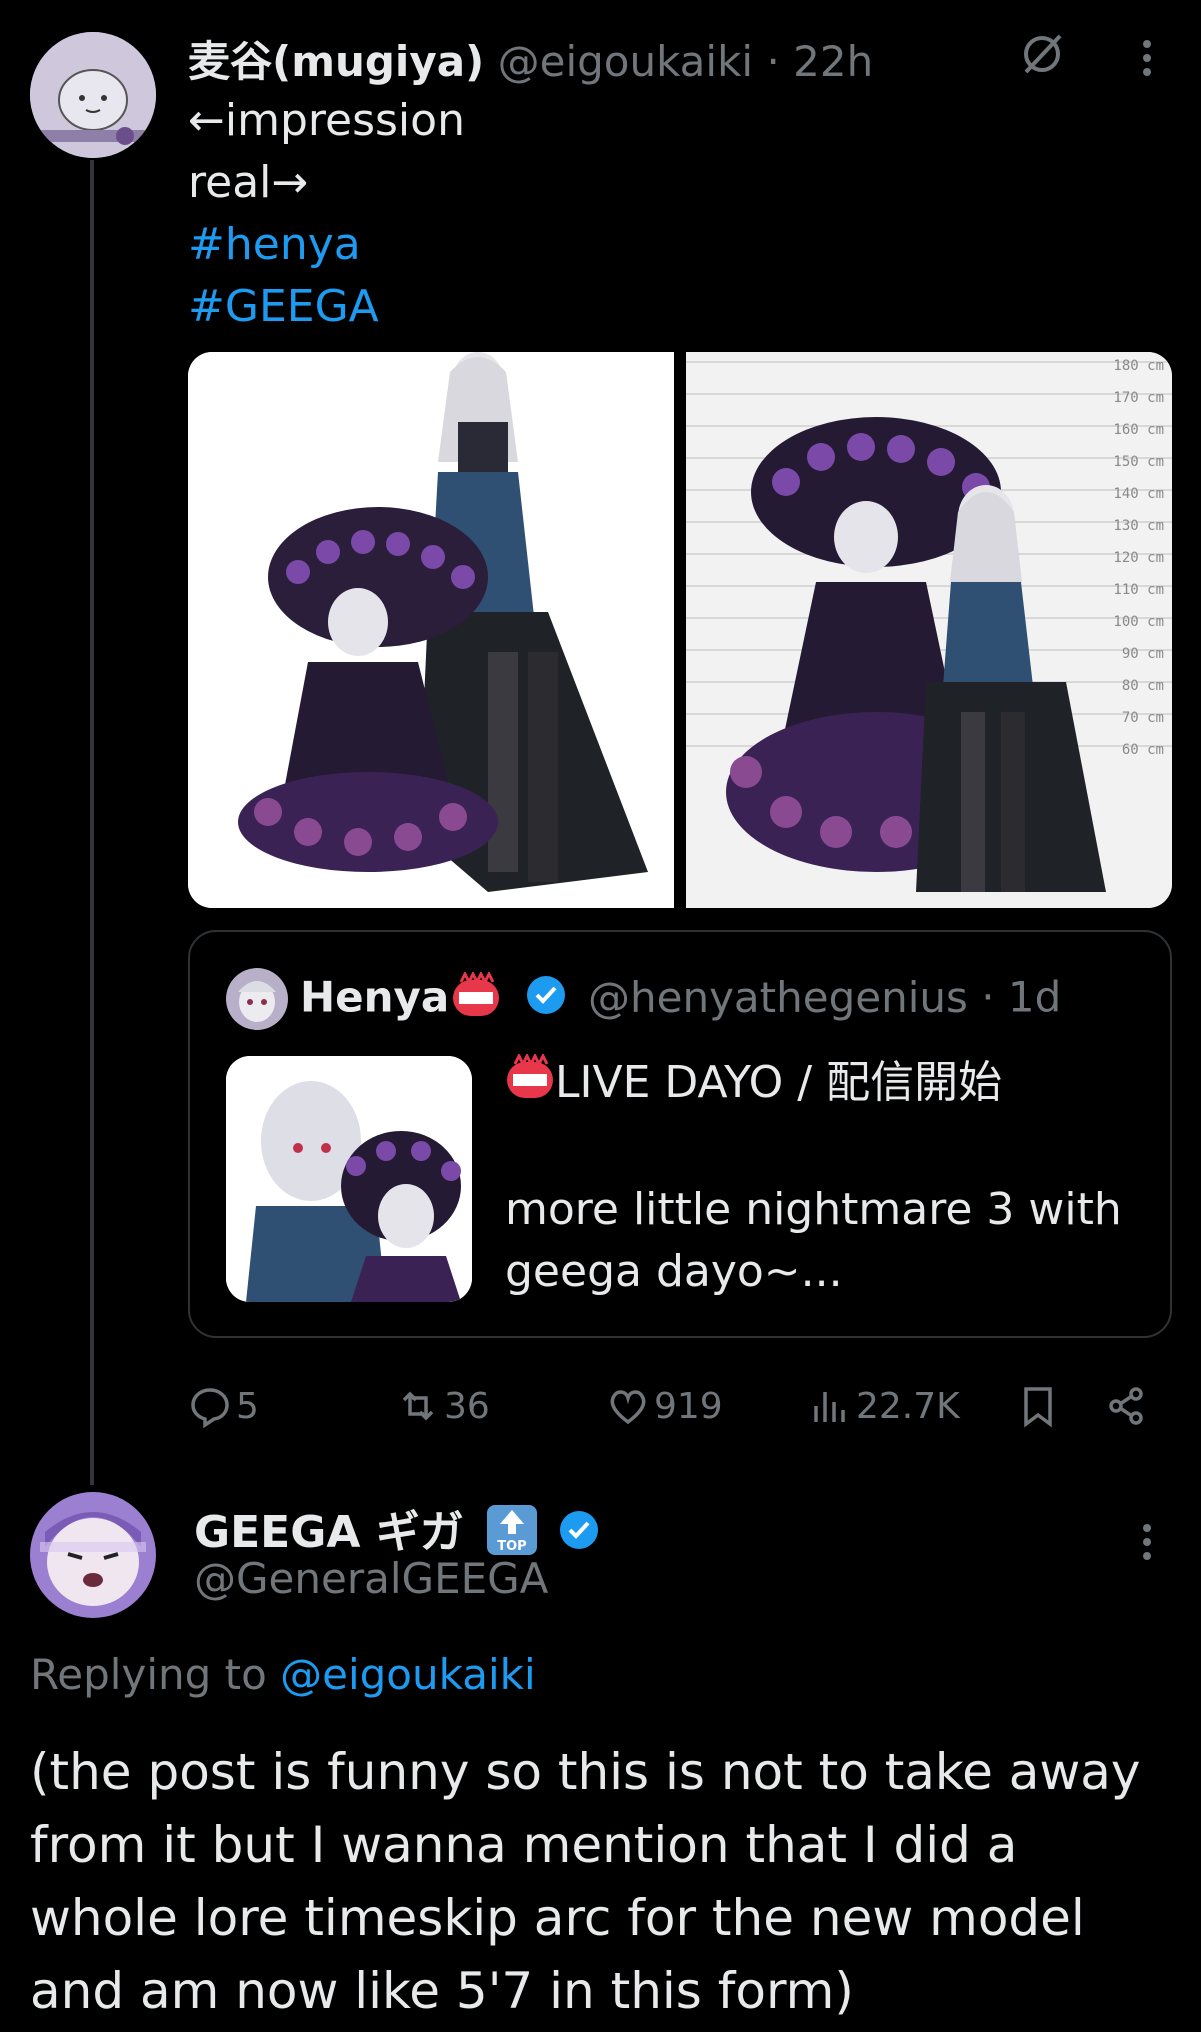 The image size is (1201, 2032). What do you see at coordinates (443, 1406) in the screenshot?
I see `repost-action: 36` at bounding box center [443, 1406].